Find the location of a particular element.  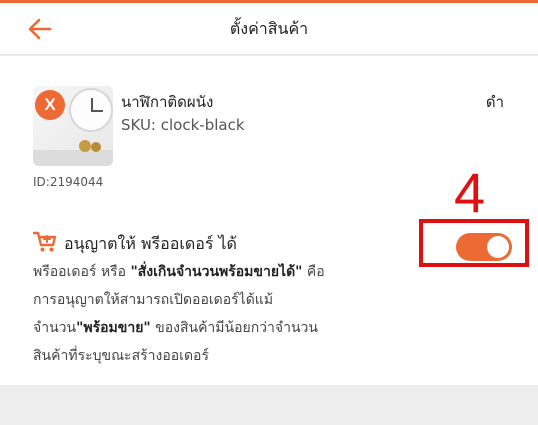

product-variant: ดำ is located at coordinates (494, 102).